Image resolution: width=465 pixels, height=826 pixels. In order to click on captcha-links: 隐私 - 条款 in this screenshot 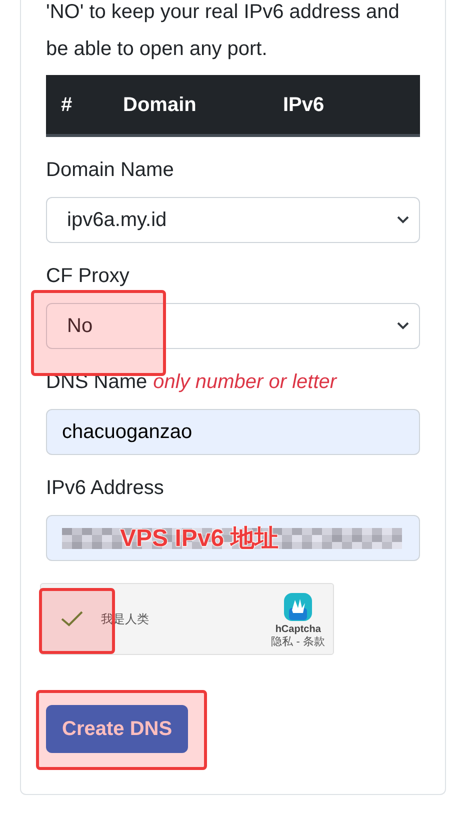, I will do `click(298, 642)`.